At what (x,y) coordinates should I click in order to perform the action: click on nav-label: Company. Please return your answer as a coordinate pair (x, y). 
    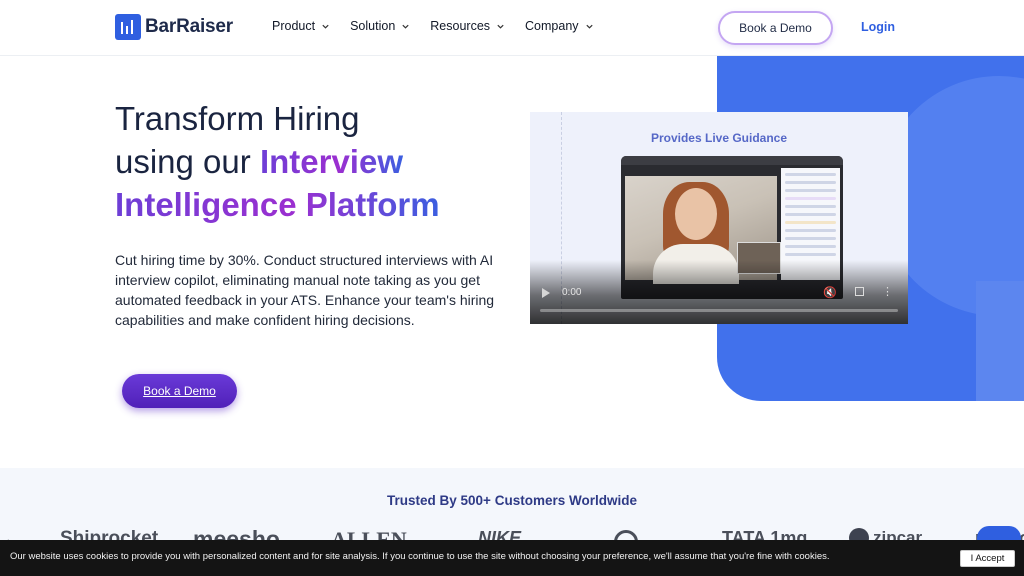
    Looking at the image, I should click on (552, 26).